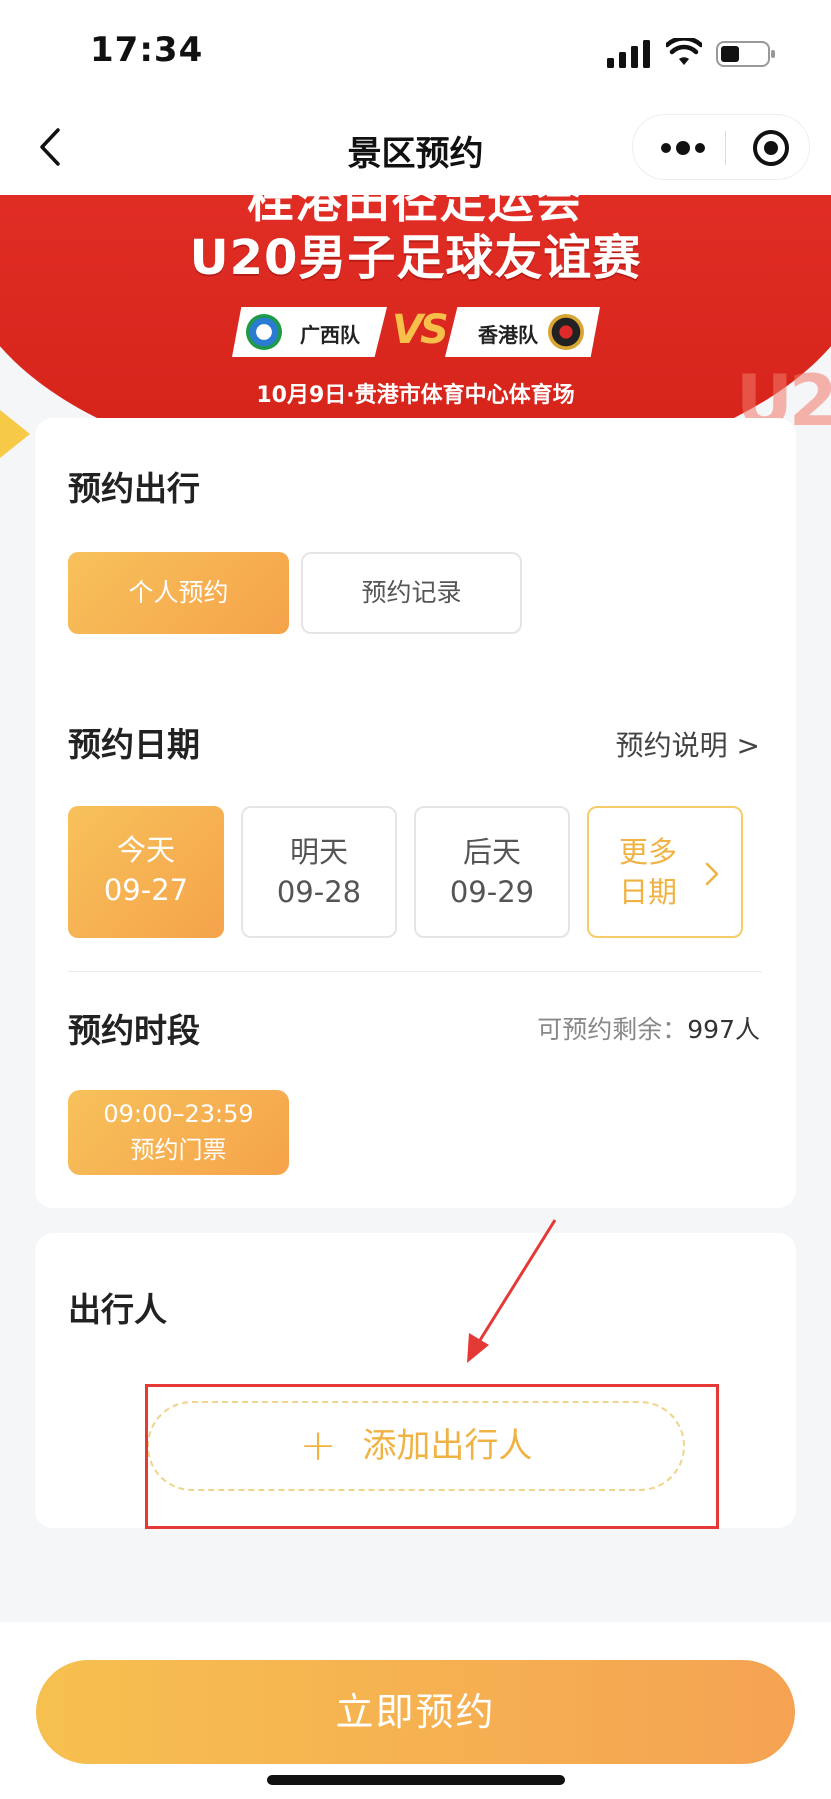  I want to click on status-bar: 17:34, so click(415, 50).